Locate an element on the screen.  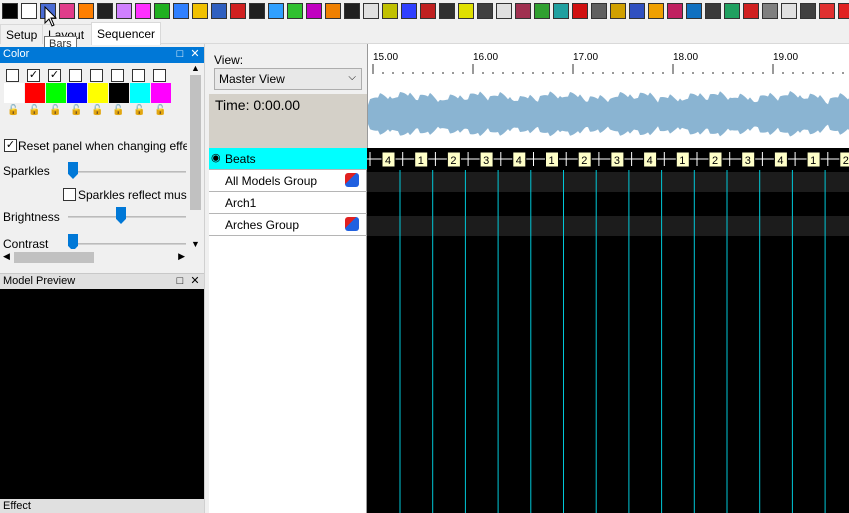
color-panel-horizontal-scrollbar: ◀ ▶ is located at coordinates (93, 257).